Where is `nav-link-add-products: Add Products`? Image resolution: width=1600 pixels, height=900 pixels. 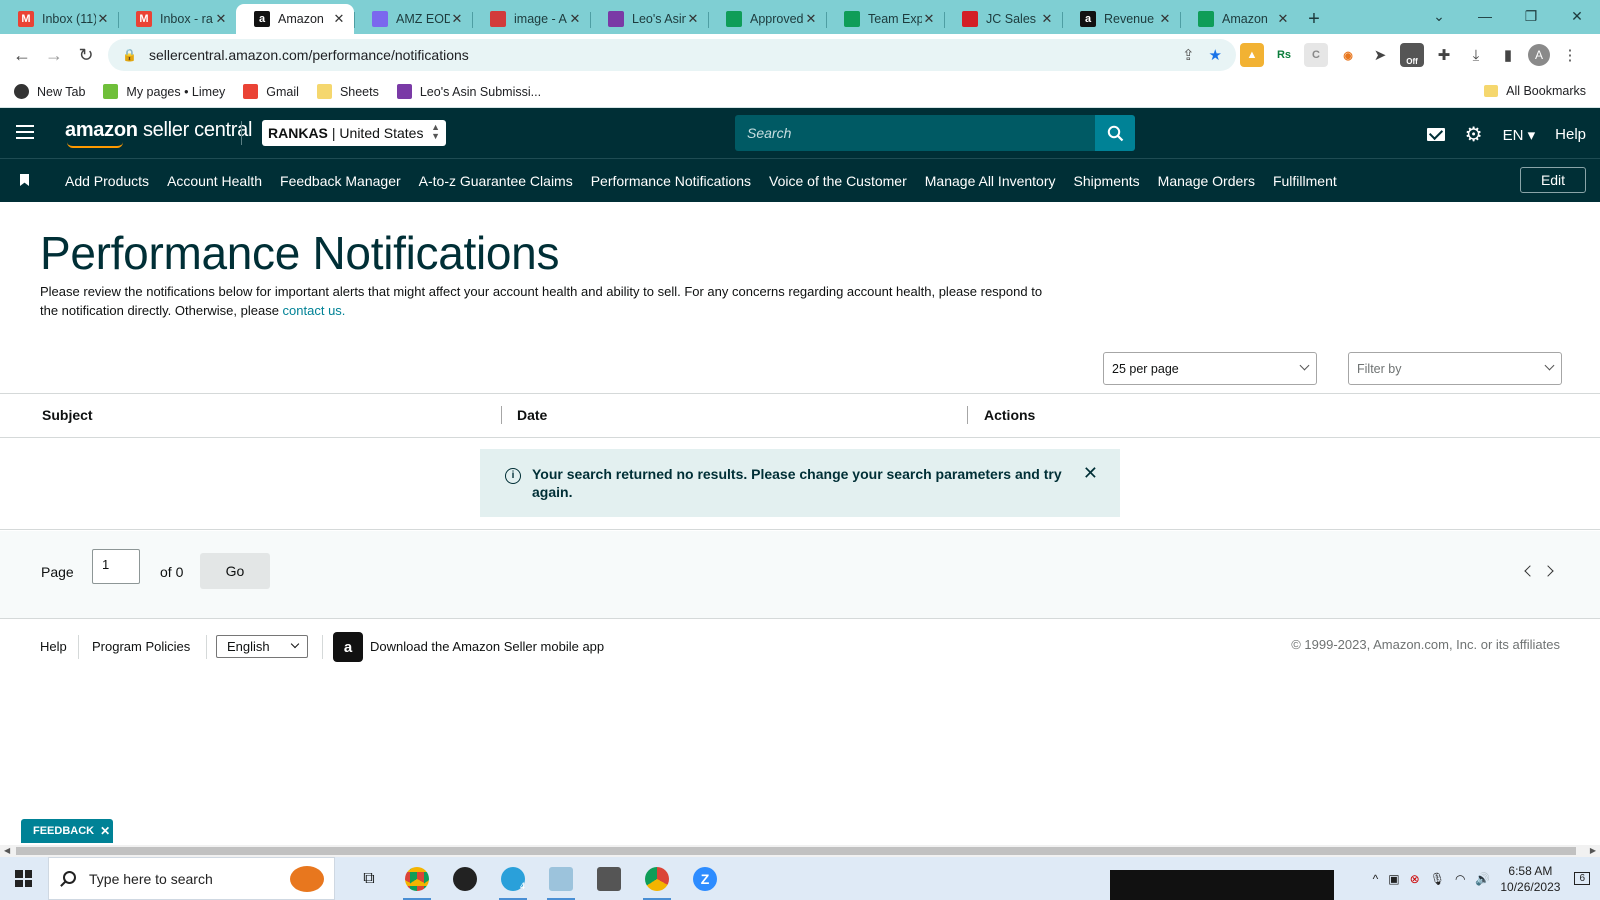 nav-link-add-products: Add Products is located at coordinates (107, 181).